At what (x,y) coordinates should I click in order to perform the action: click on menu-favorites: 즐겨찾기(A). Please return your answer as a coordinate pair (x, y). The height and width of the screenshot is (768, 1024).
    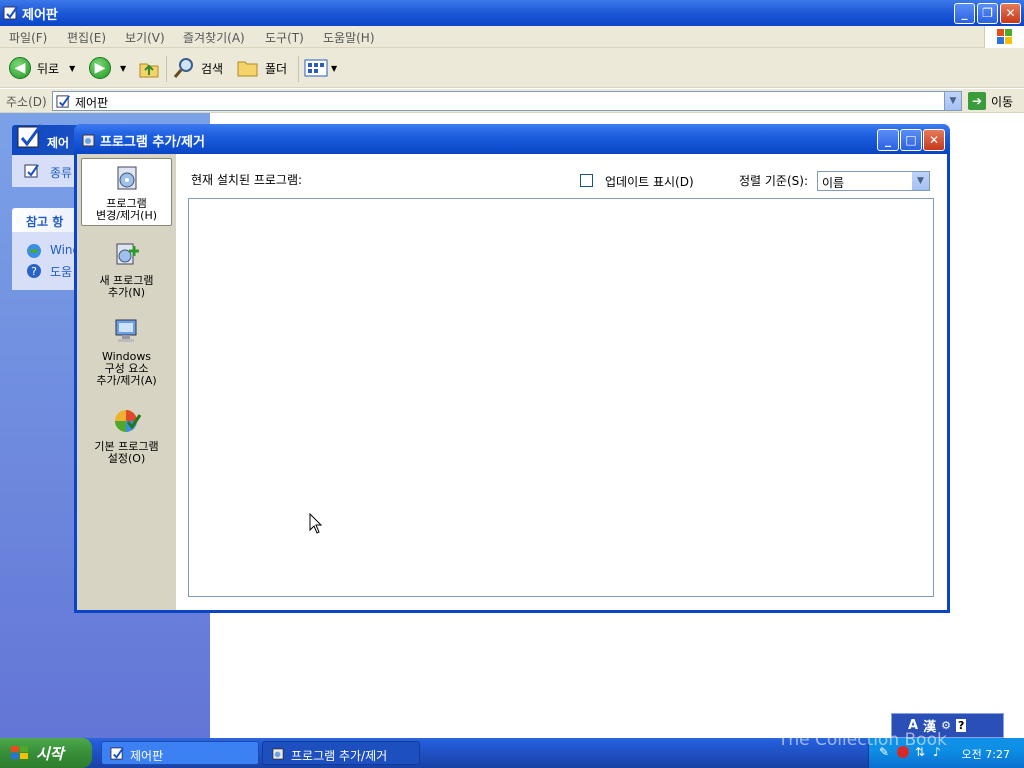
    Looking at the image, I should click on (214, 37).